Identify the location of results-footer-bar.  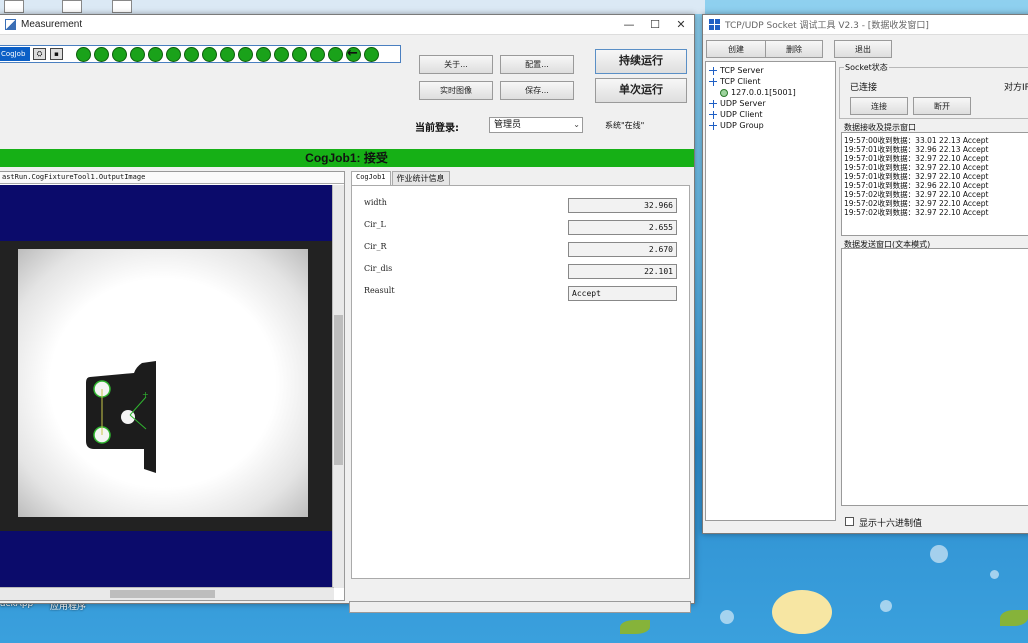
(520, 607).